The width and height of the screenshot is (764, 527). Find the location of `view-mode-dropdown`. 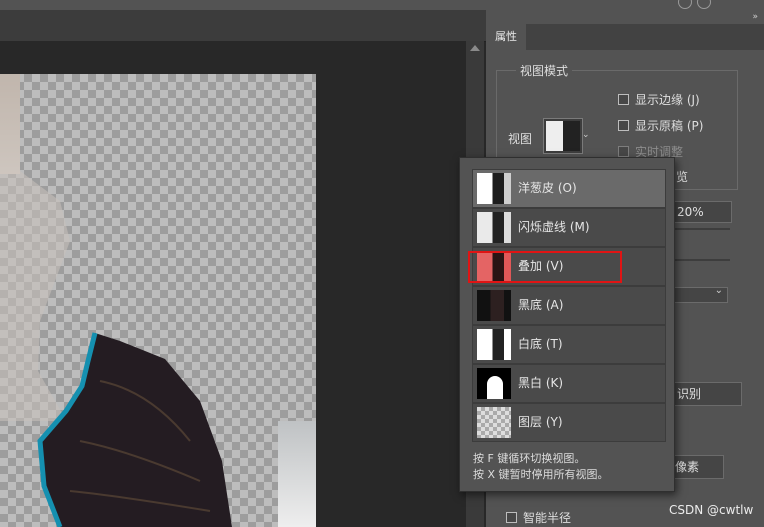

view-mode-dropdown is located at coordinates (563, 136).